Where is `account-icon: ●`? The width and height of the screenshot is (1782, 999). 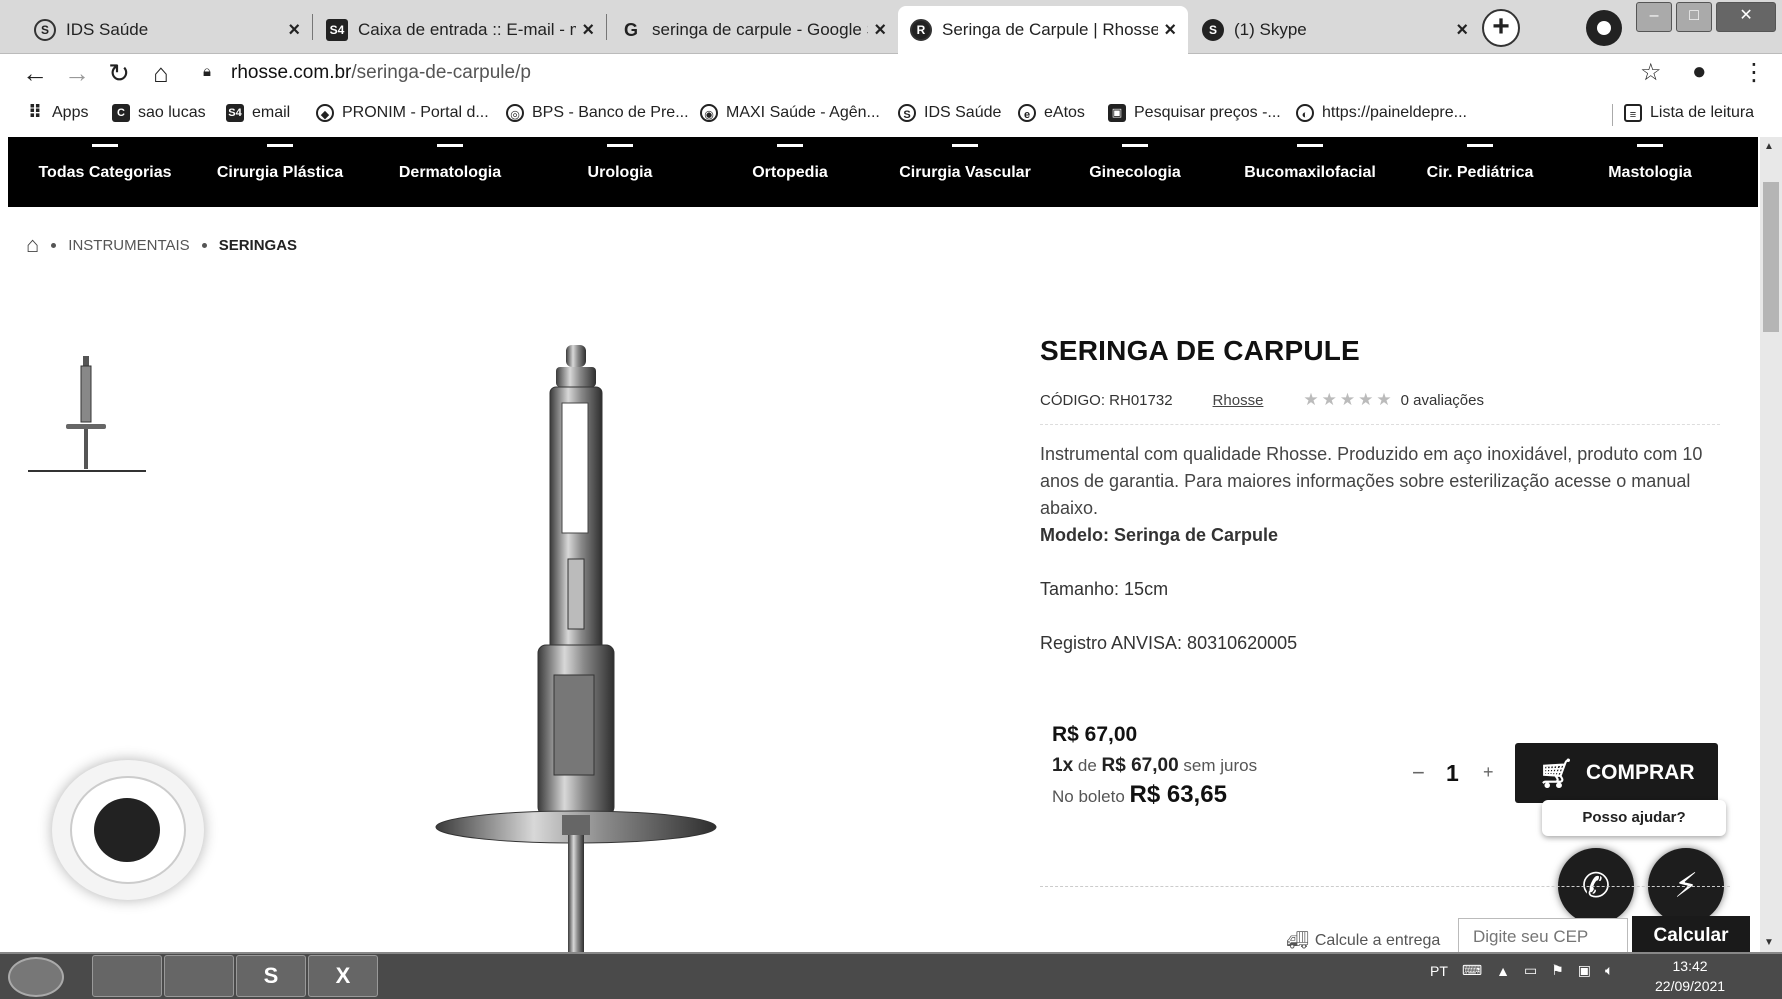
account-icon: ● is located at coordinates (1699, 72).